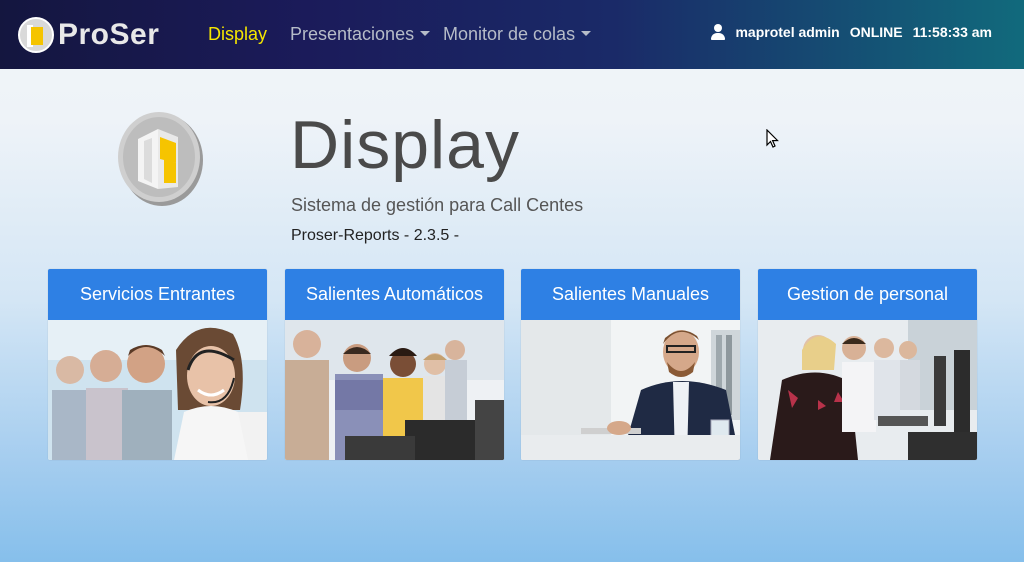 Image resolution: width=1024 pixels, height=562 pixels. Describe the element at coordinates (952, 32) in the screenshot. I see `clock: 11:58:33 am` at that location.